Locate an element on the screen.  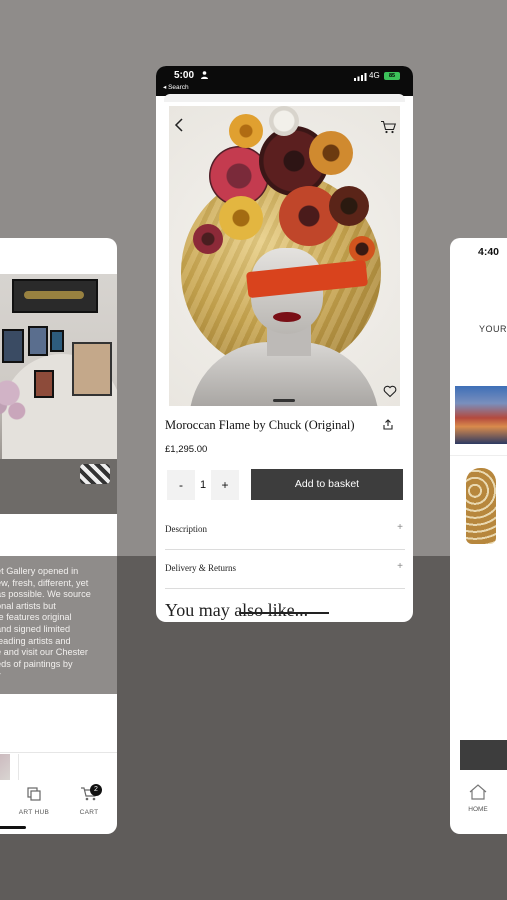
action-button is located at coordinates (483, 755).